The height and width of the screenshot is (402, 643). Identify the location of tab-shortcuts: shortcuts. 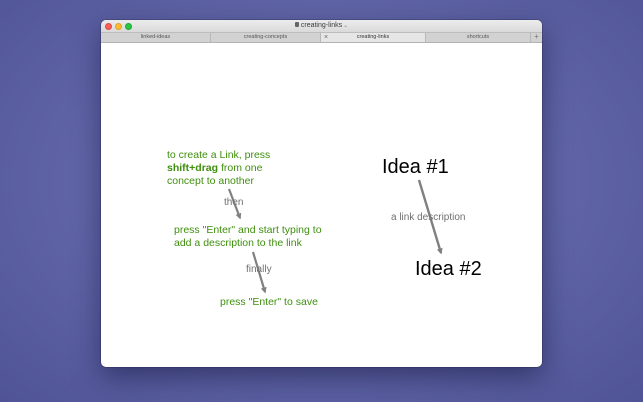
(478, 37).